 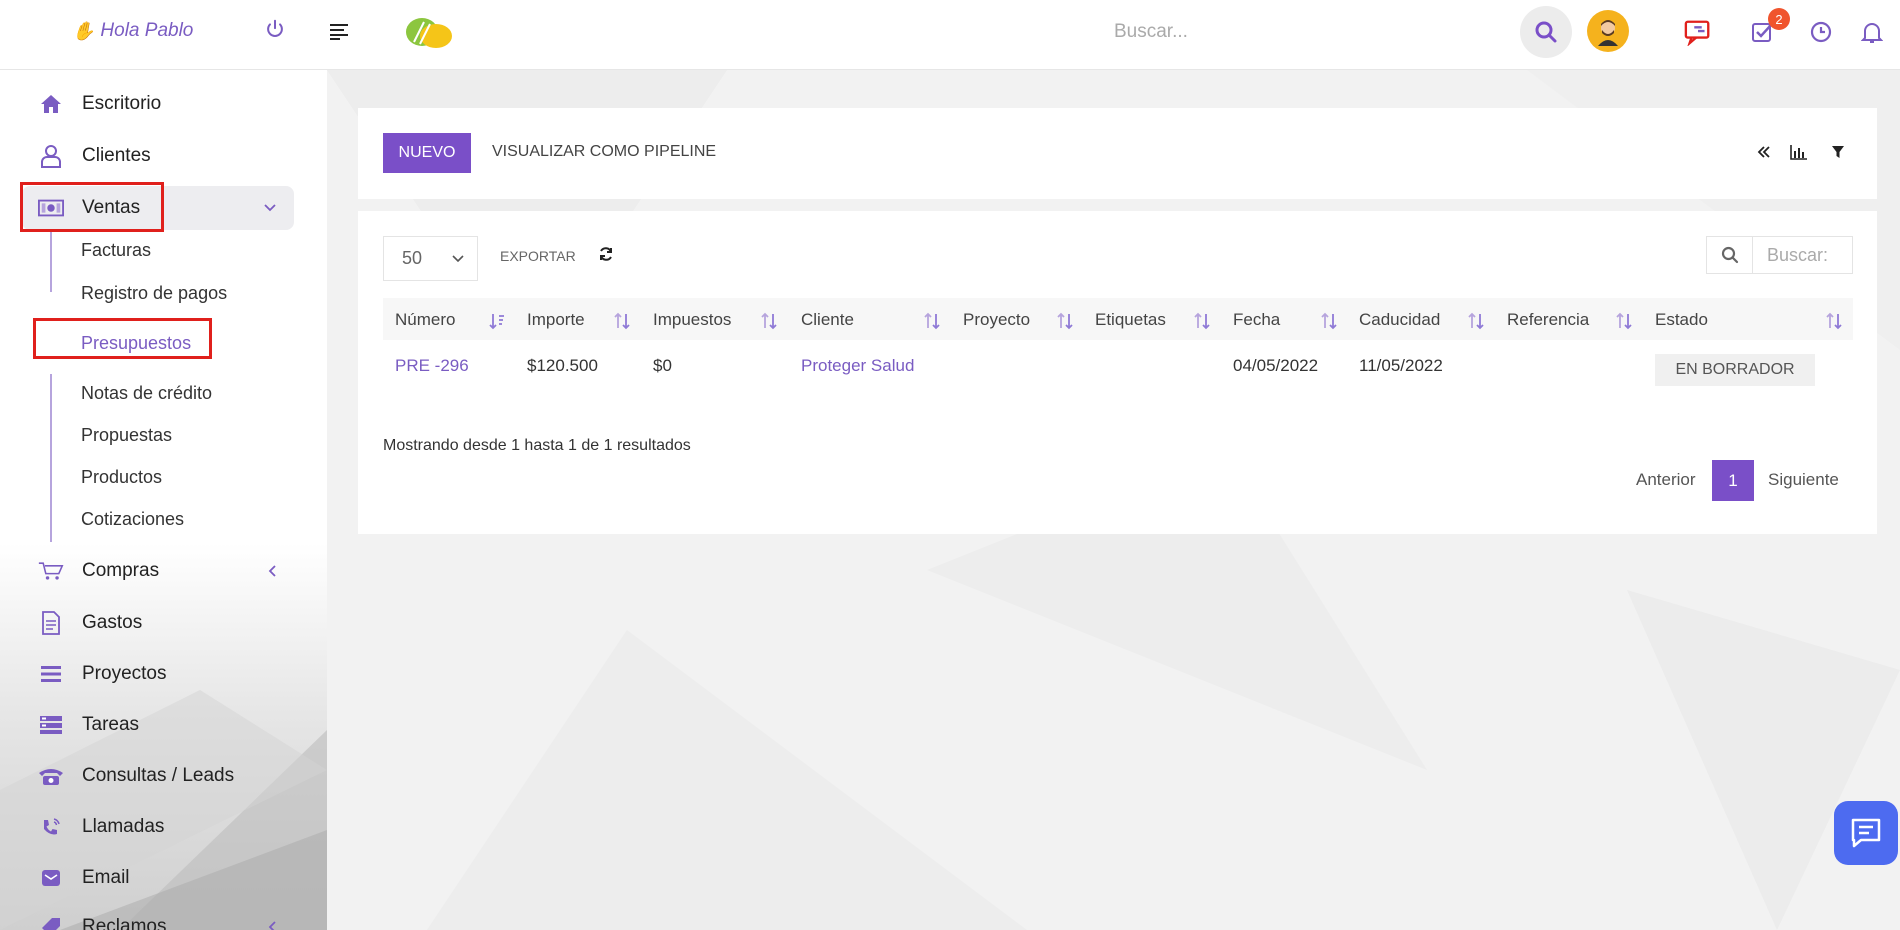 I want to click on sidebar-item-label: Compras, so click(x=121, y=570).